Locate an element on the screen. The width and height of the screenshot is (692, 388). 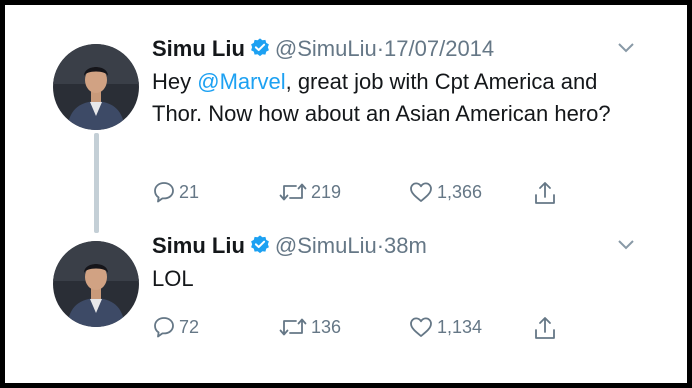
like-button: 1,366 is located at coordinates (445, 192).